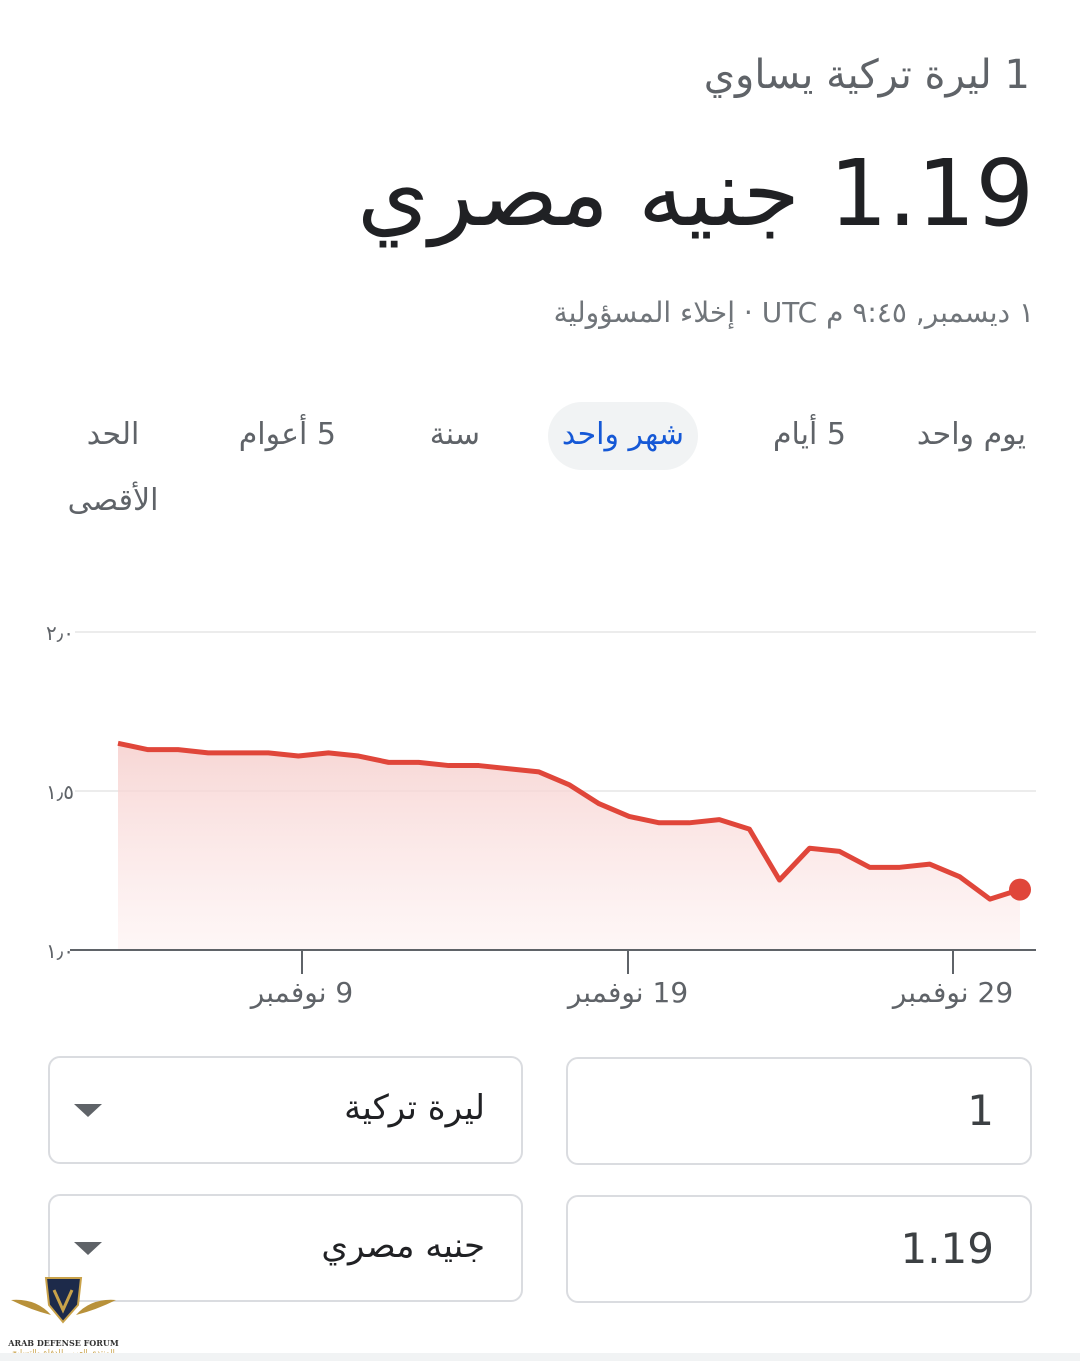  I want to click on to-amount-input: 1.19, so click(799, 1249).